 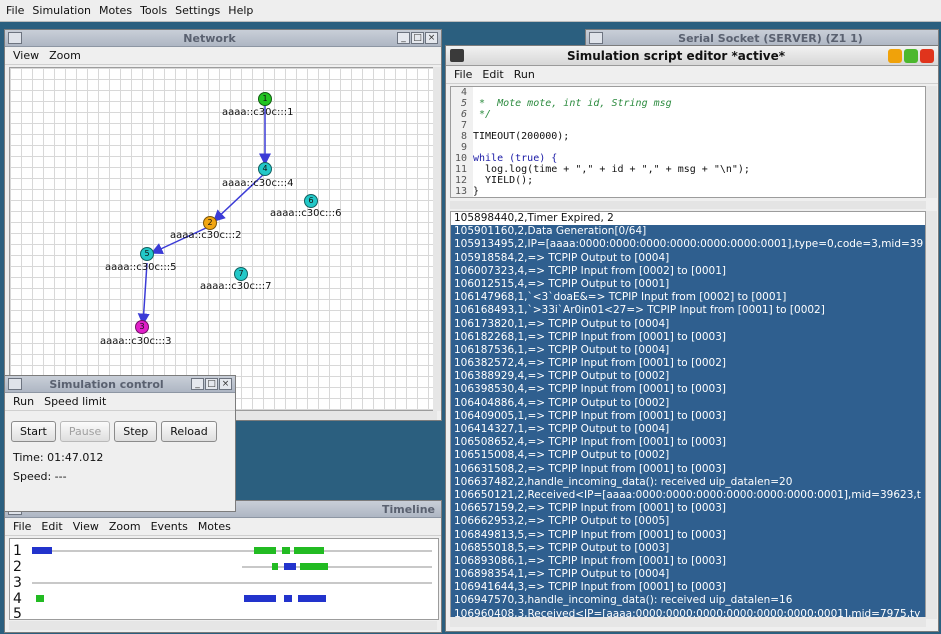 I want to click on log-line: 106662953,2,=> TCPIP Output to [0005], so click(x=688, y=522).